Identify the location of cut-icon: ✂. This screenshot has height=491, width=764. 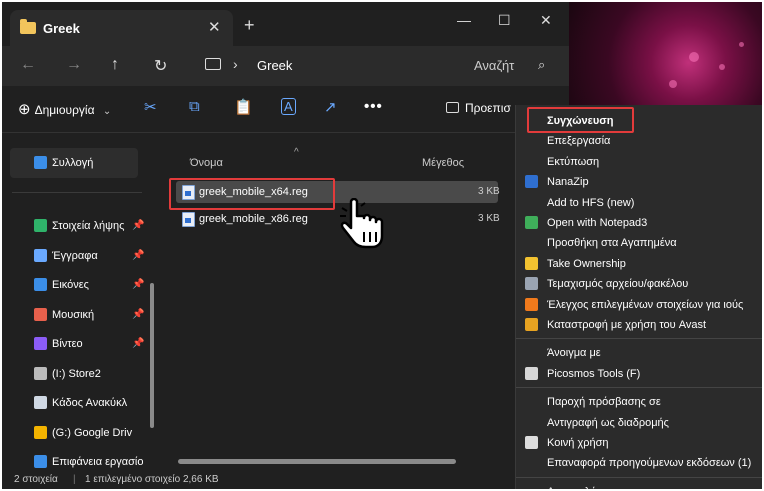
(150, 107).